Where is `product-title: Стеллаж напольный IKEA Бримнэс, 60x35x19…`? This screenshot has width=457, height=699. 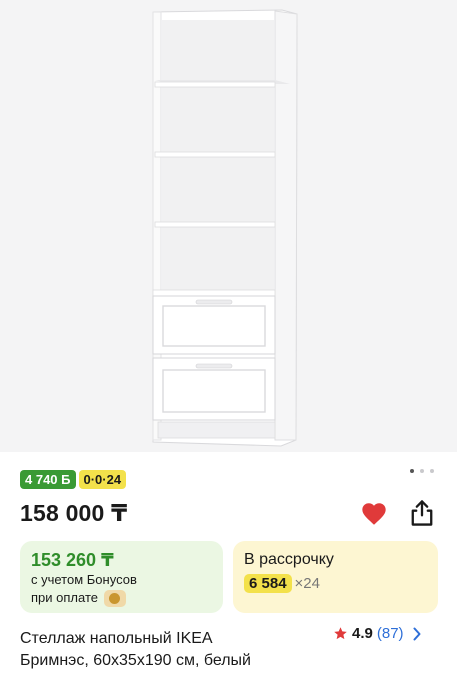
product-title: Стеллаж напольный IKEA Бримнэс, 60x35x19… is located at coordinates (170, 650).